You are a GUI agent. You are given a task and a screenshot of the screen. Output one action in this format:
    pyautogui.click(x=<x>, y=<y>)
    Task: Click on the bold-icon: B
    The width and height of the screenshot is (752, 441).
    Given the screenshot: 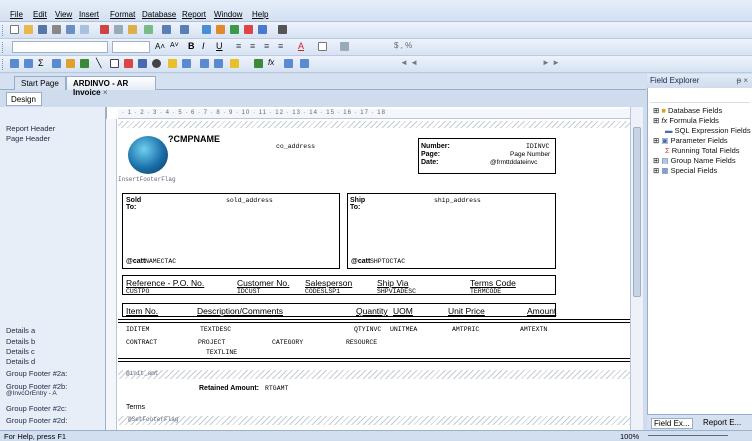 What is the action you would take?
    pyautogui.click(x=191, y=46)
    